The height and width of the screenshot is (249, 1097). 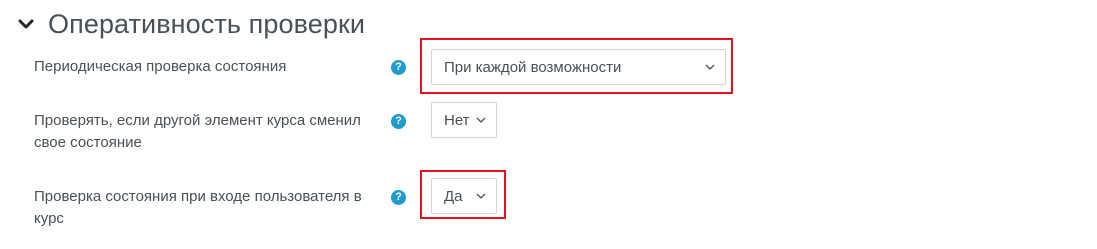 What do you see at coordinates (533, 67) in the screenshot?
I see `periodic-check-value: При каждой возможности` at bounding box center [533, 67].